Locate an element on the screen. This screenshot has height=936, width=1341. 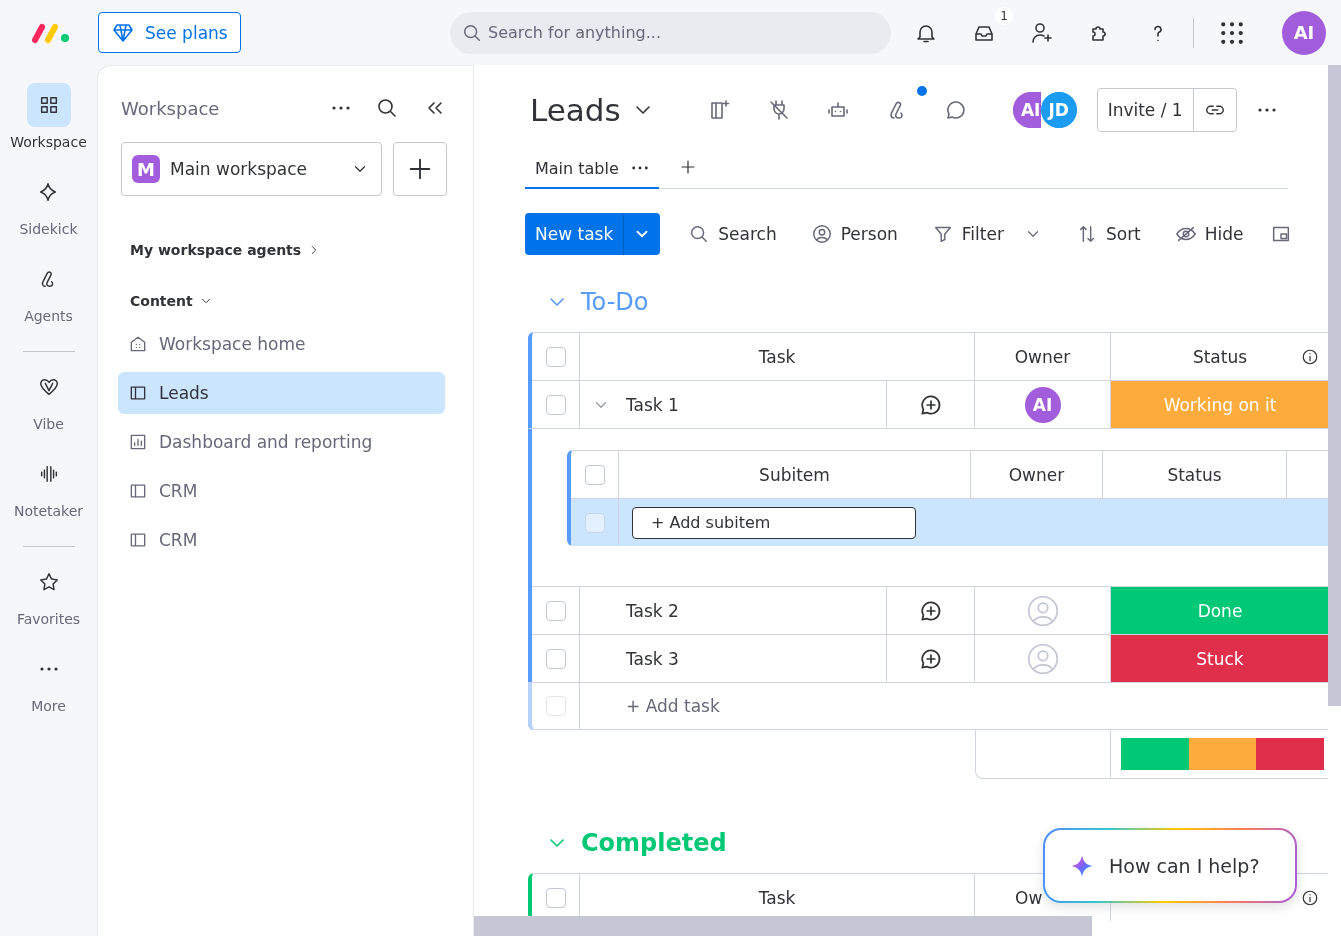
status-cell: Stuck is located at coordinates (1219, 658).